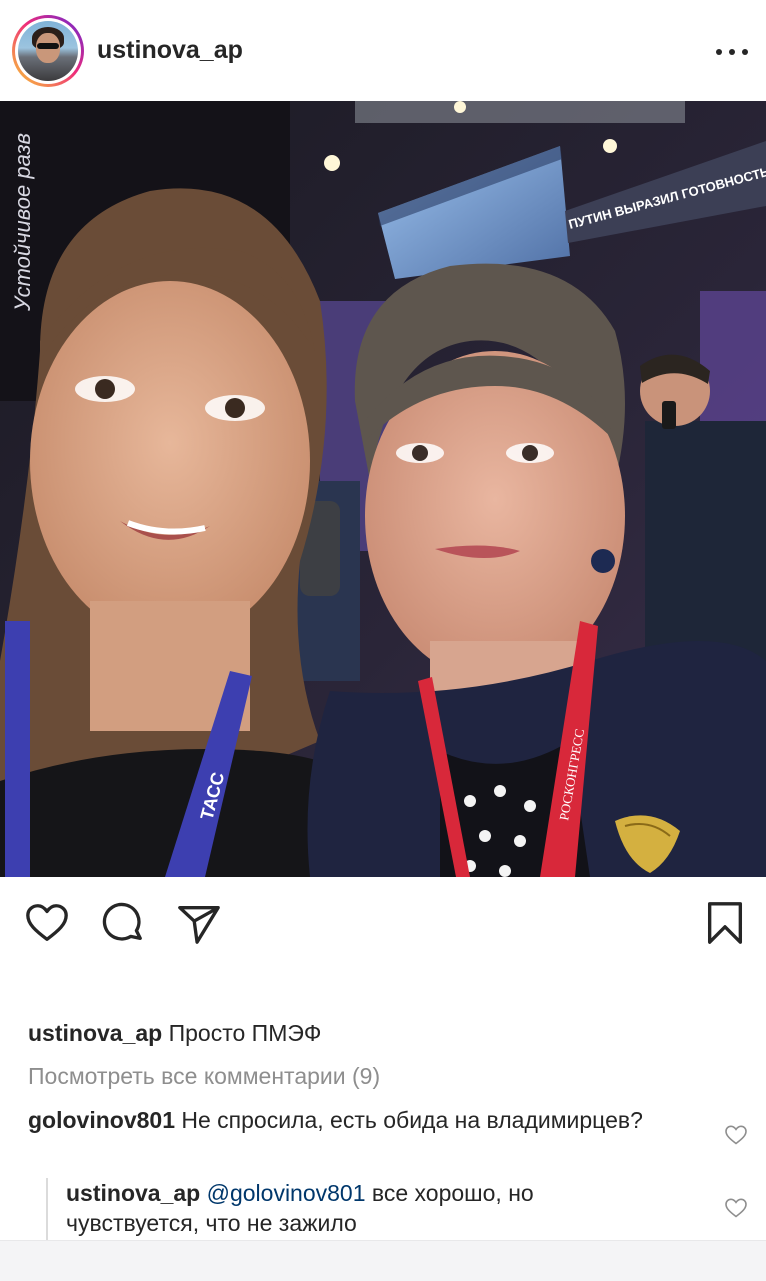  Describe the element at coordinates (383, 1260) in the screenshot. I see `bottom-bar` at that location.